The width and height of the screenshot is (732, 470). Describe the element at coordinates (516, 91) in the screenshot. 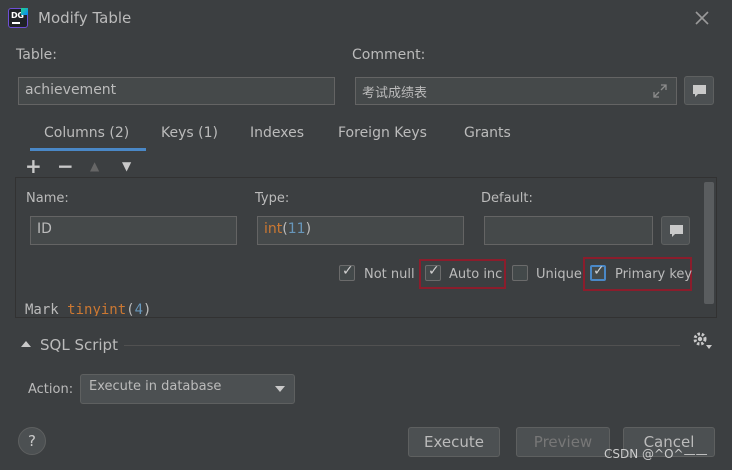

I see `comment-input: 考试成绩表` at that location.